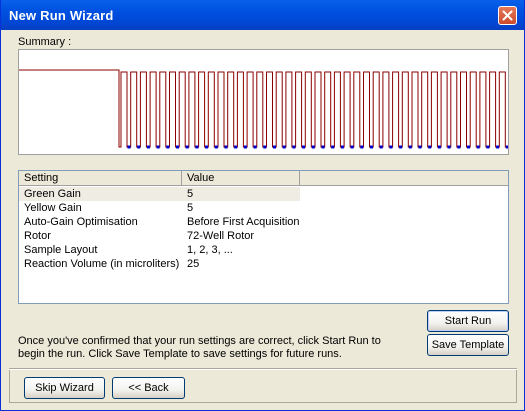 The image size is (525, 411). What do you see at coordinates (221, 236) in the screenshot?
I see `value-cell: 72-Well Rotor` at bounding box center [221, 236].